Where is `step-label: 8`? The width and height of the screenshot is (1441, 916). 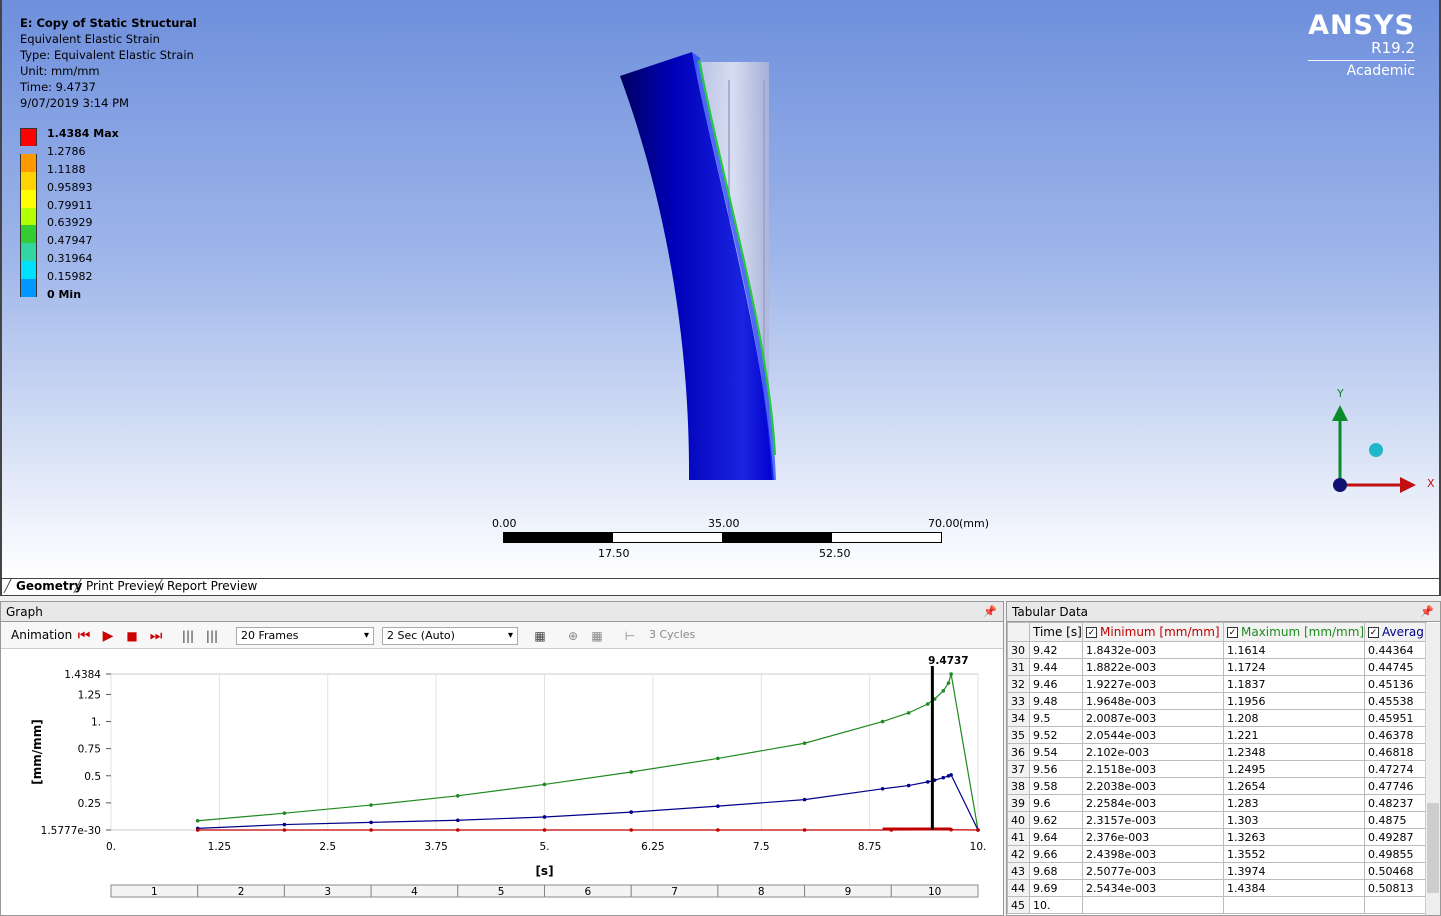 step-label: 8 is located at coordinates (761, 892).